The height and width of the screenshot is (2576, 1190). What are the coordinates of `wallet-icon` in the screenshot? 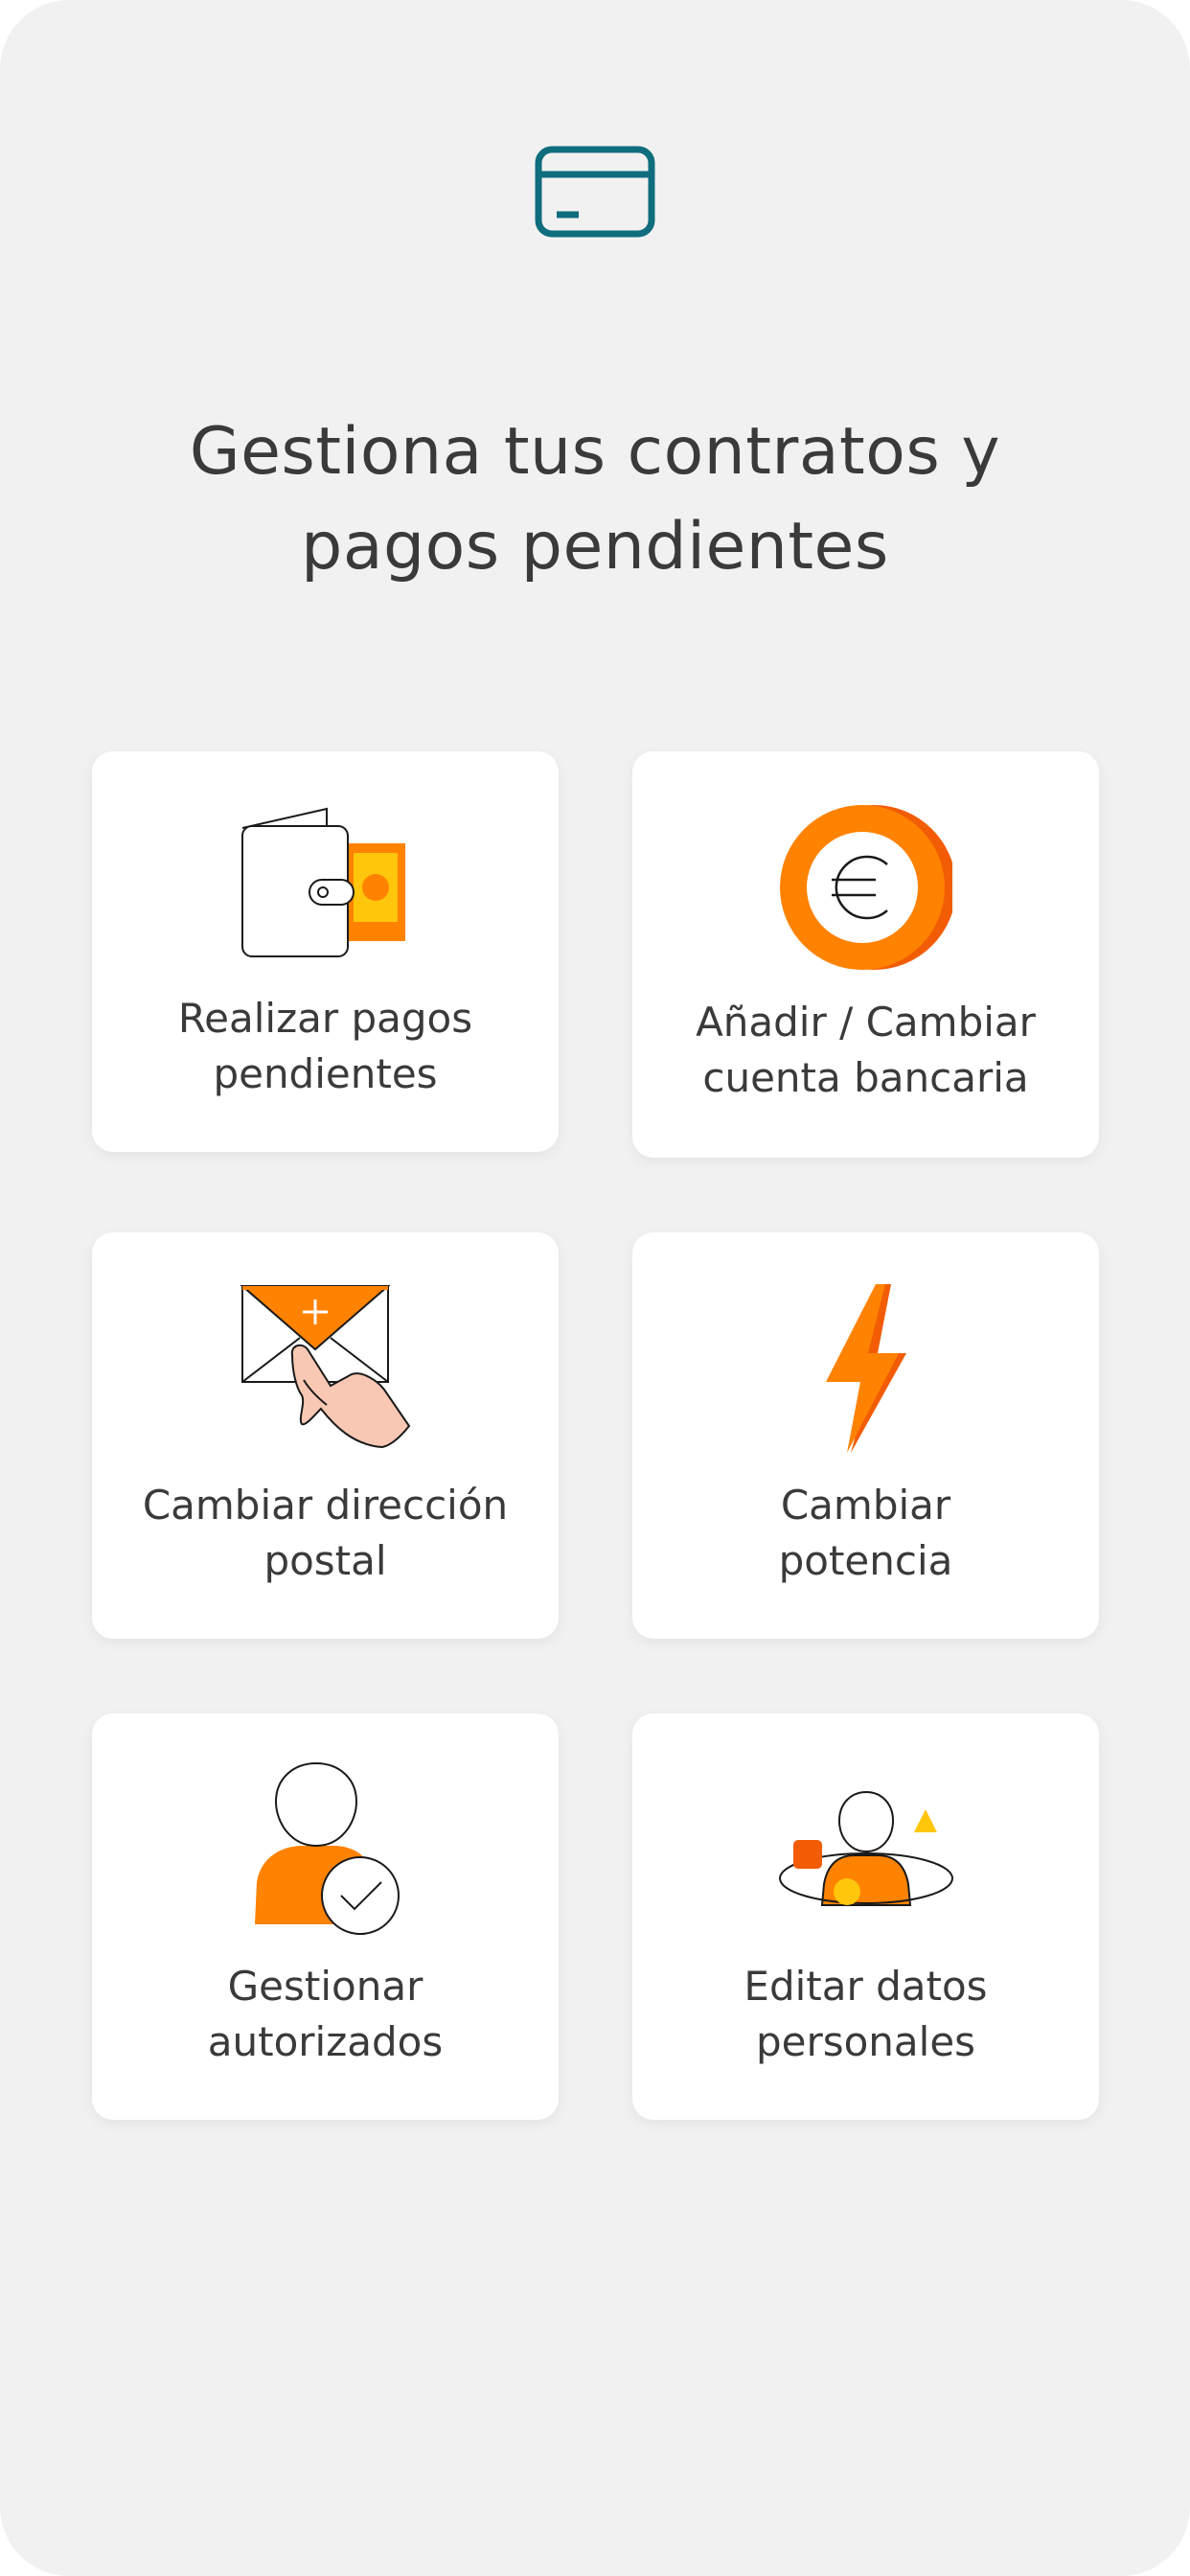 It's located at (326, 882).